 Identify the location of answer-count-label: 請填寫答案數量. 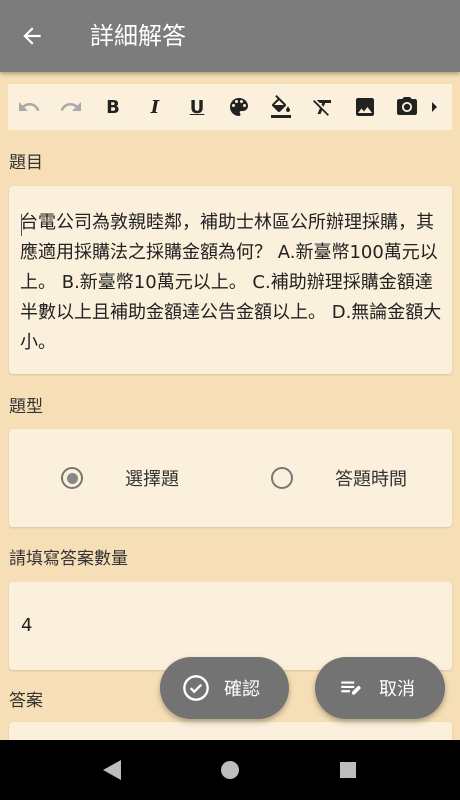
(68, 559).